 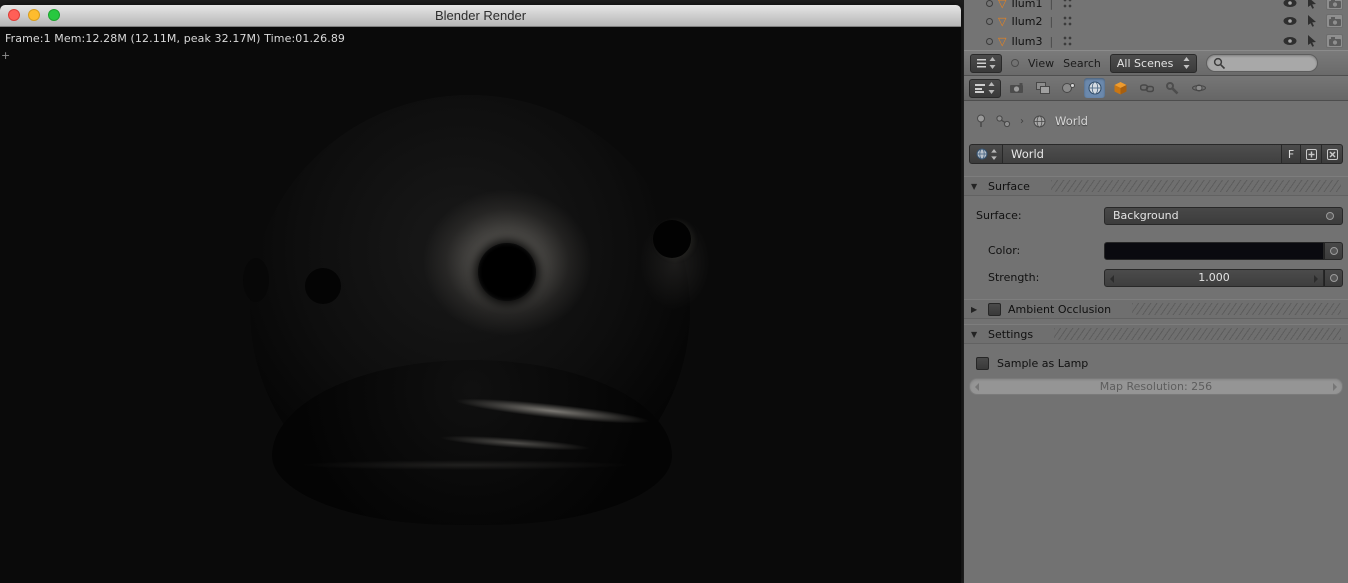 I want to click on outliner: ▽ Ilum1 | ▽ Ilum2 | ▽ Ilum3 |, so click(x=1156, y=25).